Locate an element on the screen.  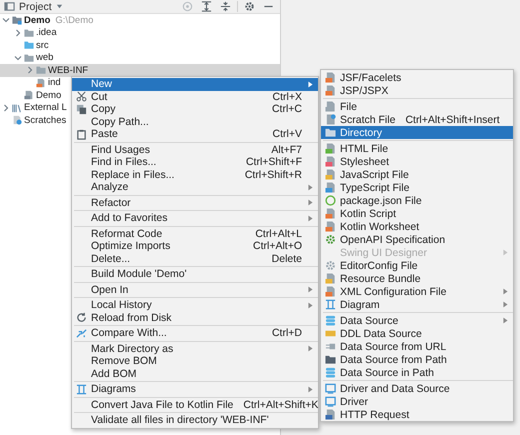
path-label: G:\Demo is located at coordinates (74, 20).